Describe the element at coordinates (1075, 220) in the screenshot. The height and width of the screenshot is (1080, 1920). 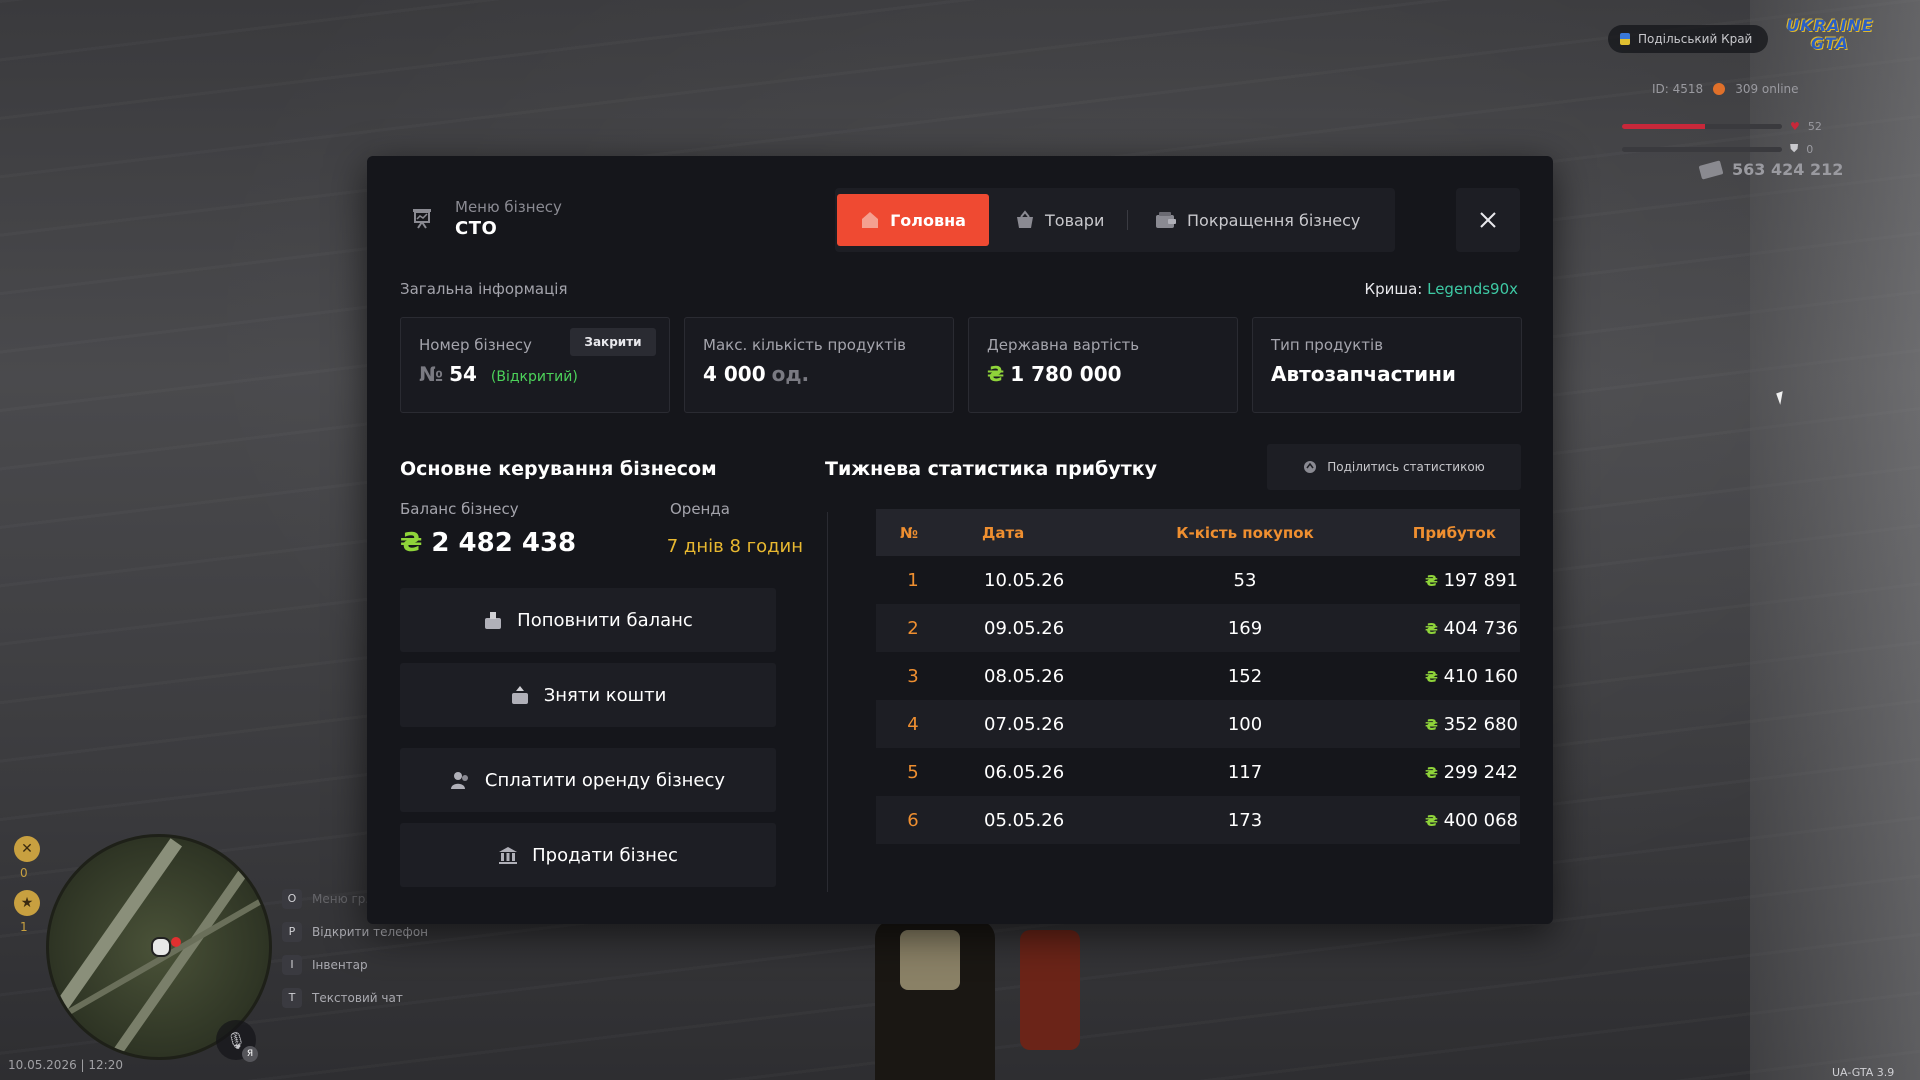
I see `tab-label: Товари` at that location.